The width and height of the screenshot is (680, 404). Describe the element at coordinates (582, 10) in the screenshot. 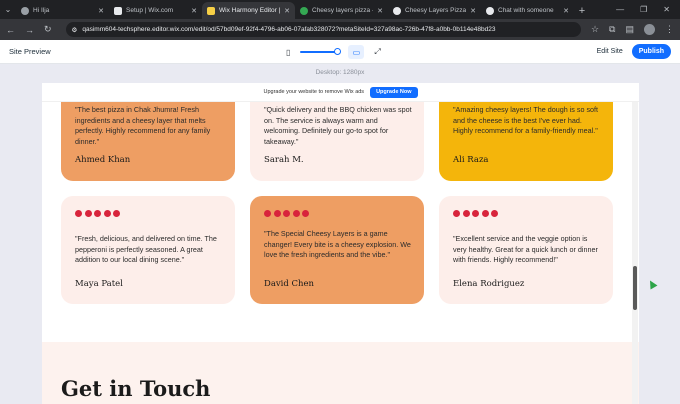

I see `new-tab-icon: +` at that location.